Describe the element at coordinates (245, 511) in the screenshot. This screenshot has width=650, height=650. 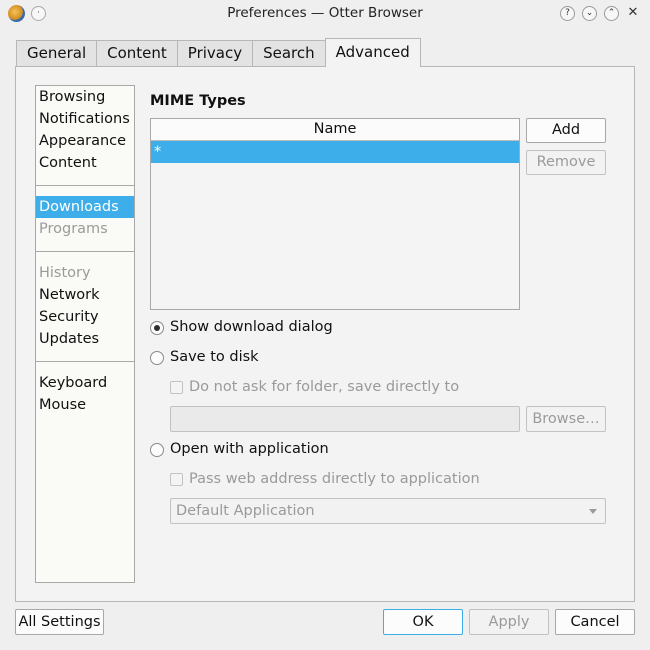
I see `application-select-value: Default Application` at that location.